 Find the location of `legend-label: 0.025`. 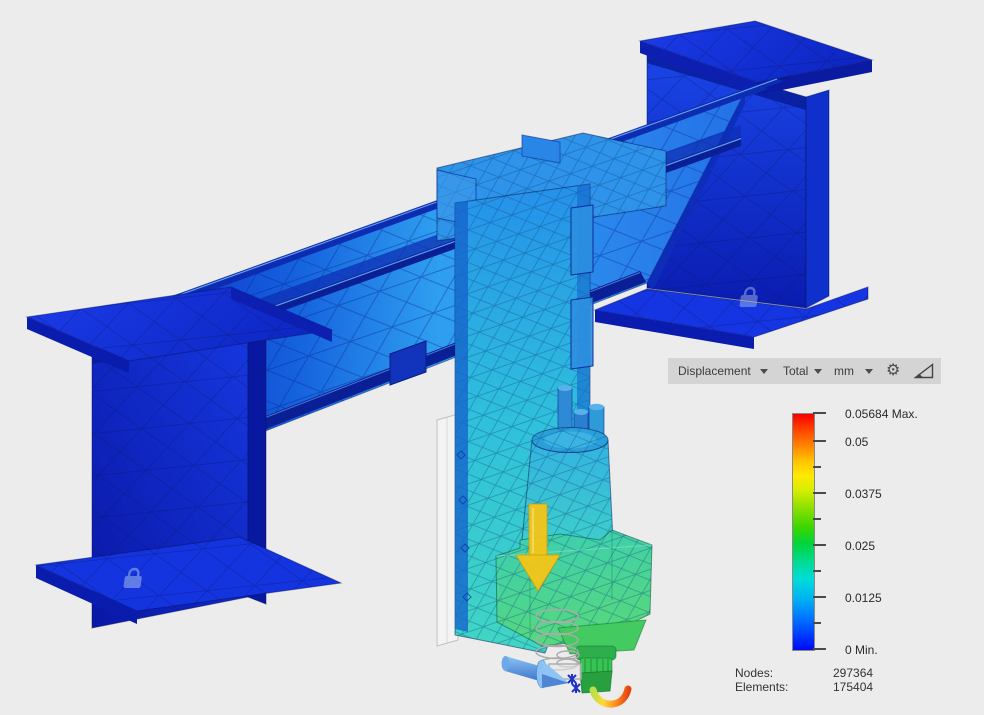

legend-label: 0.025 is located at coordinates (860, 546).